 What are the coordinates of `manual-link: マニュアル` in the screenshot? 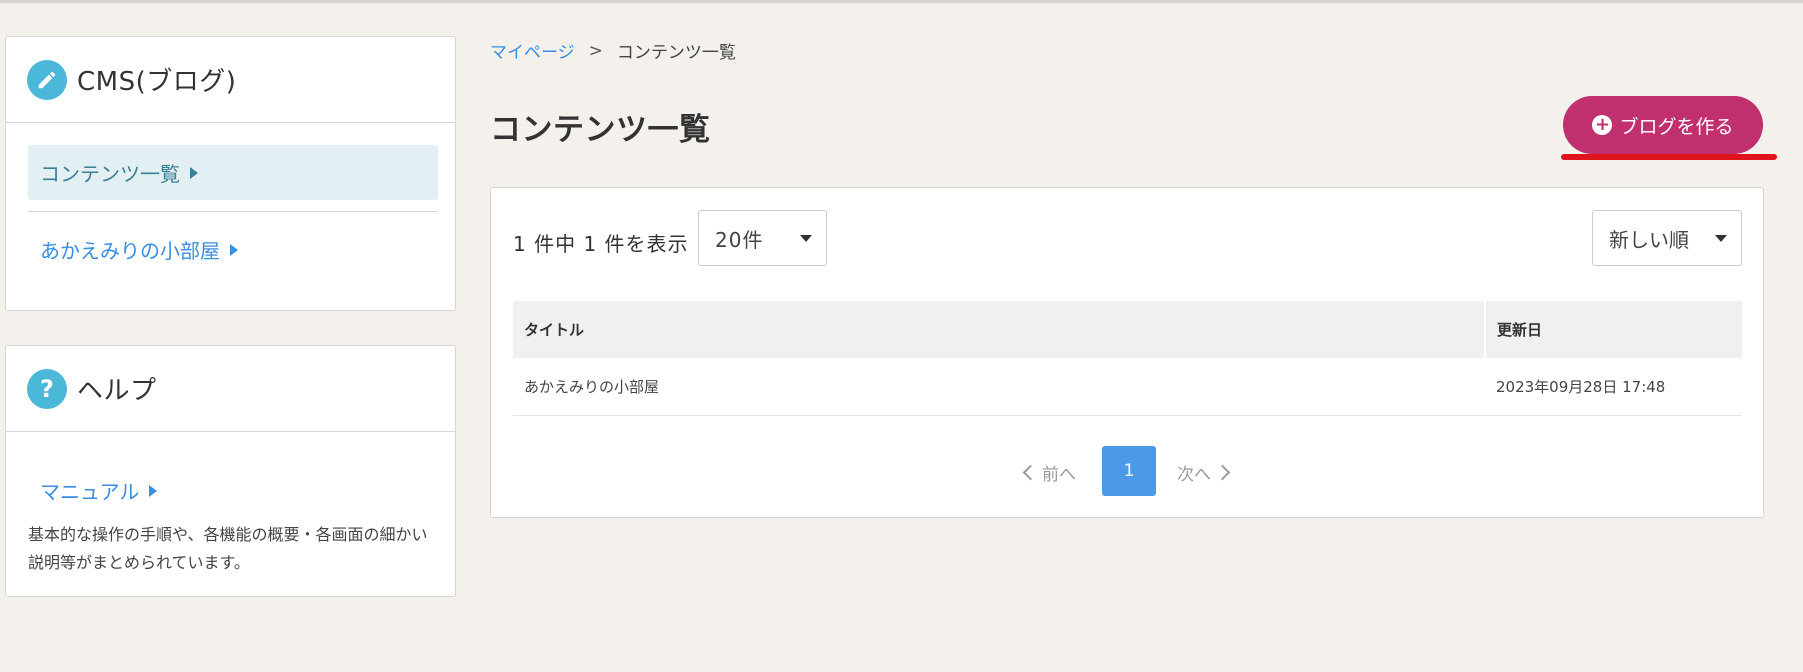 It's located at (233, 490).